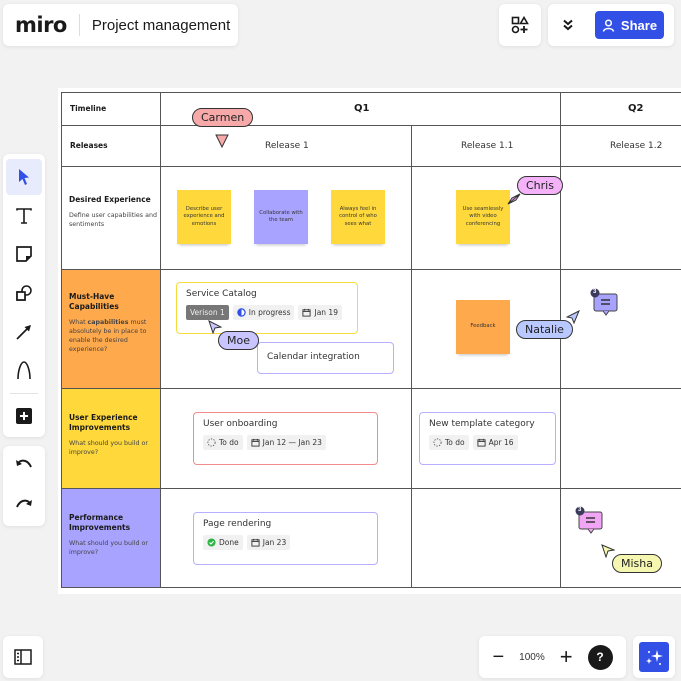  I want to click on tool-text, so click(24, 216).